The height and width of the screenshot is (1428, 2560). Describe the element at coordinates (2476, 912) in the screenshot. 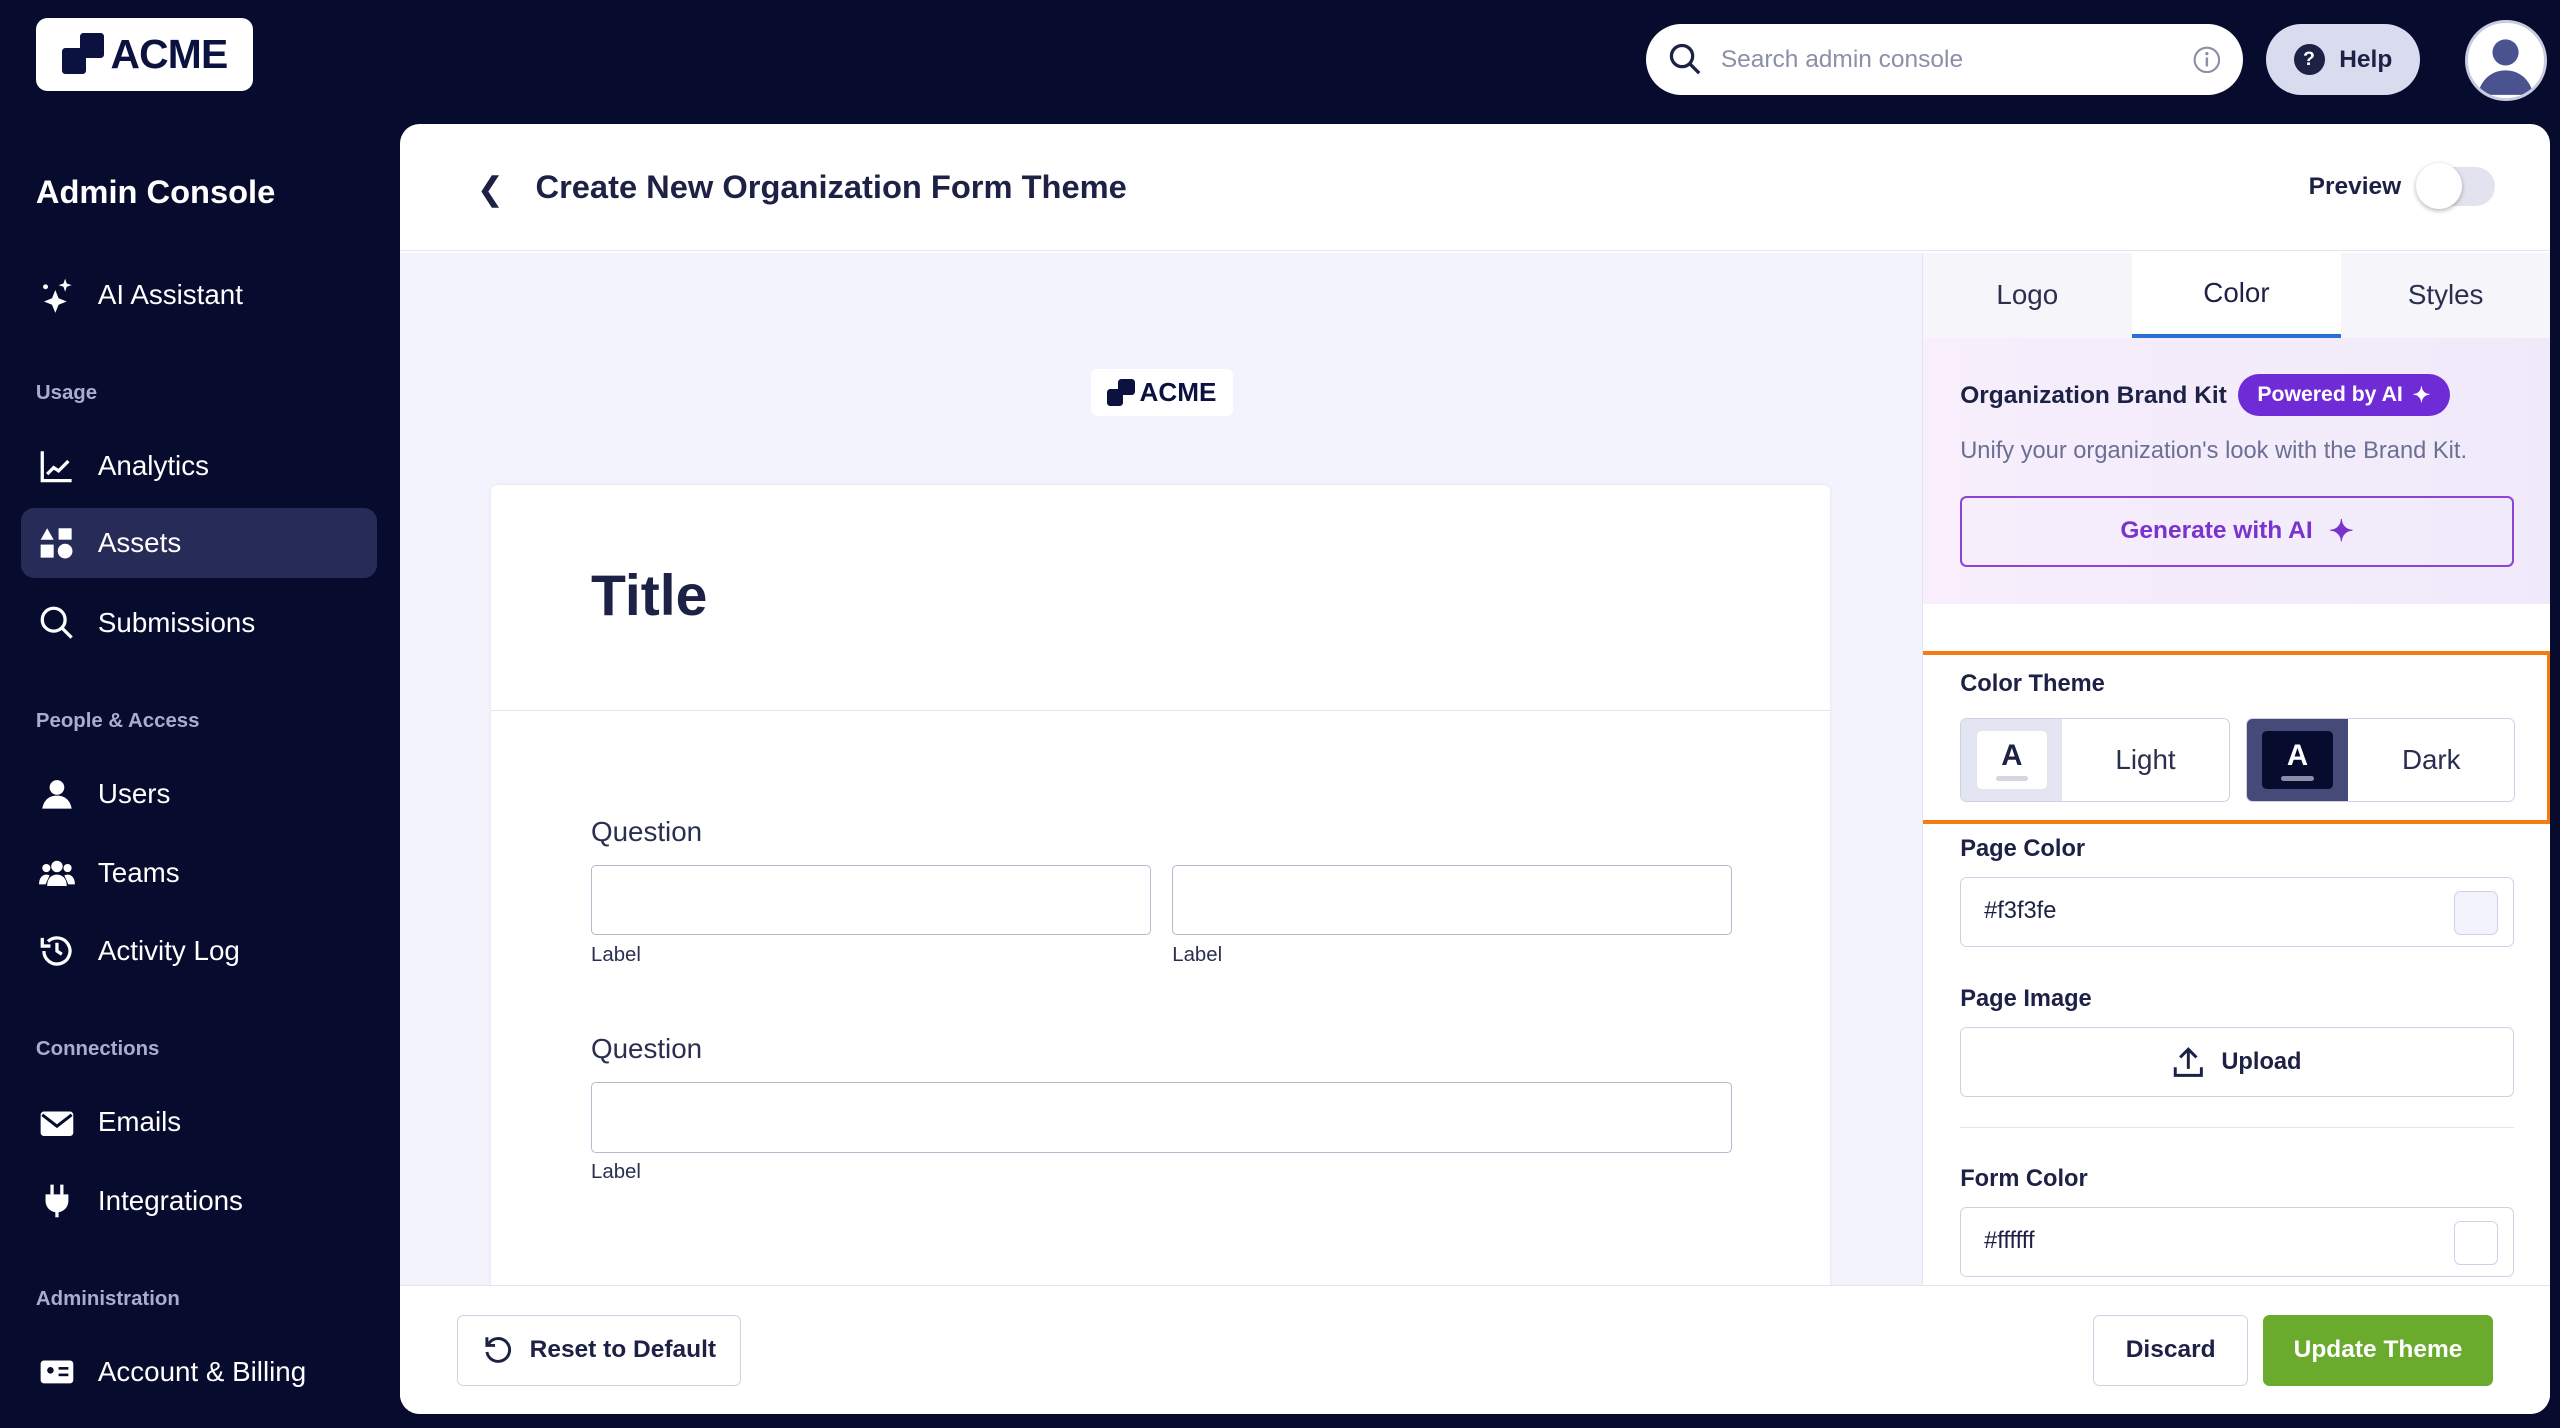

I see `page-color-swatch` at that location.